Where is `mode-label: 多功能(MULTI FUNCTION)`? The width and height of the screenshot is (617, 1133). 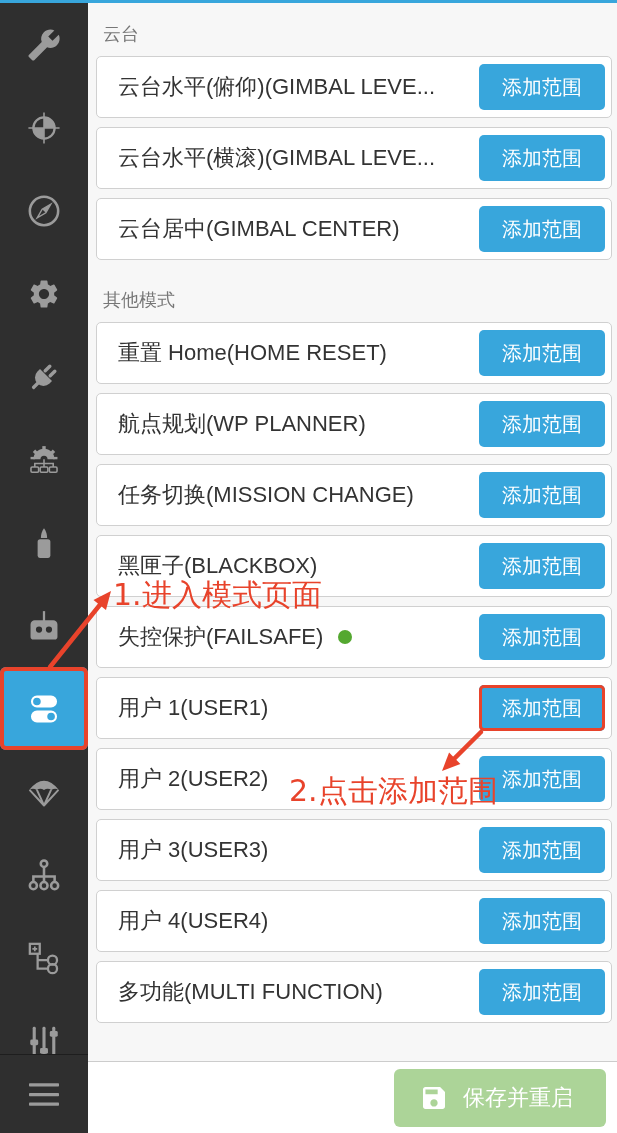 mode-label: 多功能(MULTI FUNCTION) is located at coordinates (250, 992).